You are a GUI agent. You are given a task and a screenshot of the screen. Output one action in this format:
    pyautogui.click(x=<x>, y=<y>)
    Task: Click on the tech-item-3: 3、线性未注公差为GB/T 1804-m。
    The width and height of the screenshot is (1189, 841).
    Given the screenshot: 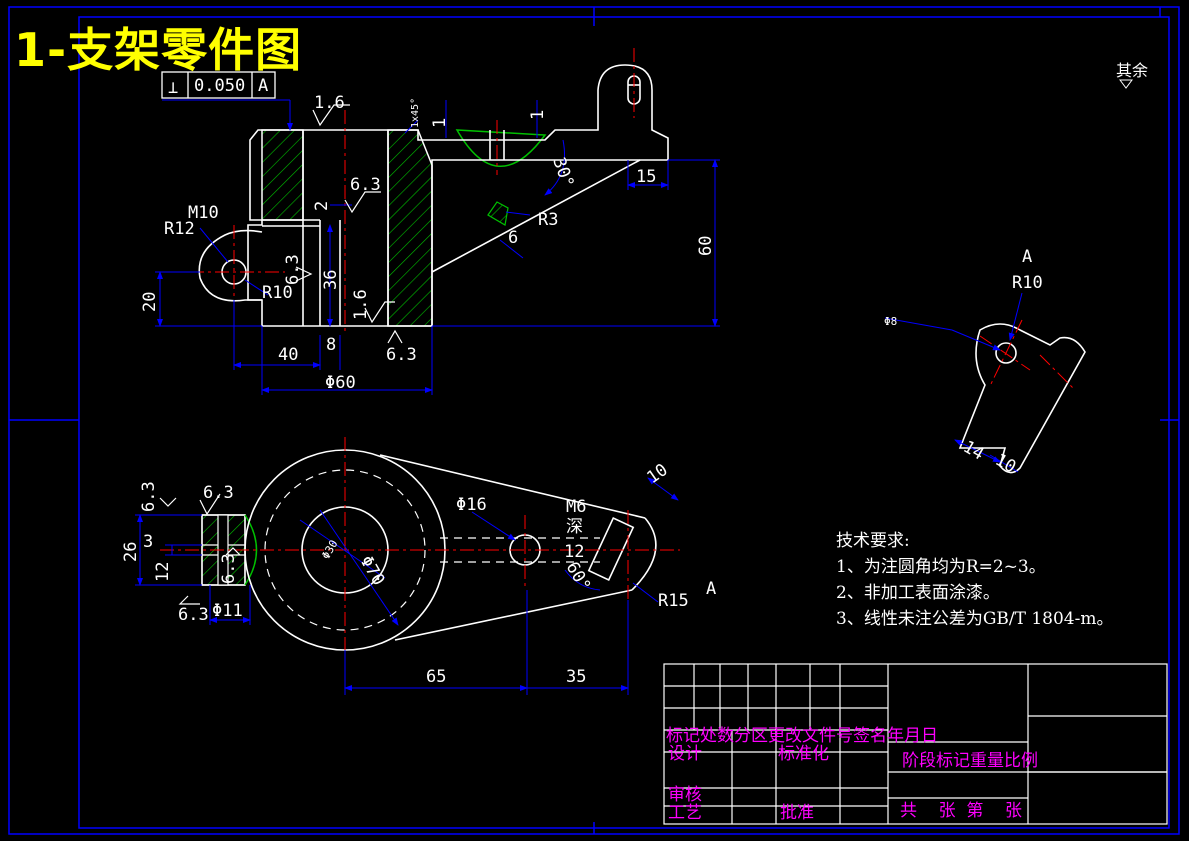 What is the action you would take?
    pyautogui.click(x=975, y=619)
    